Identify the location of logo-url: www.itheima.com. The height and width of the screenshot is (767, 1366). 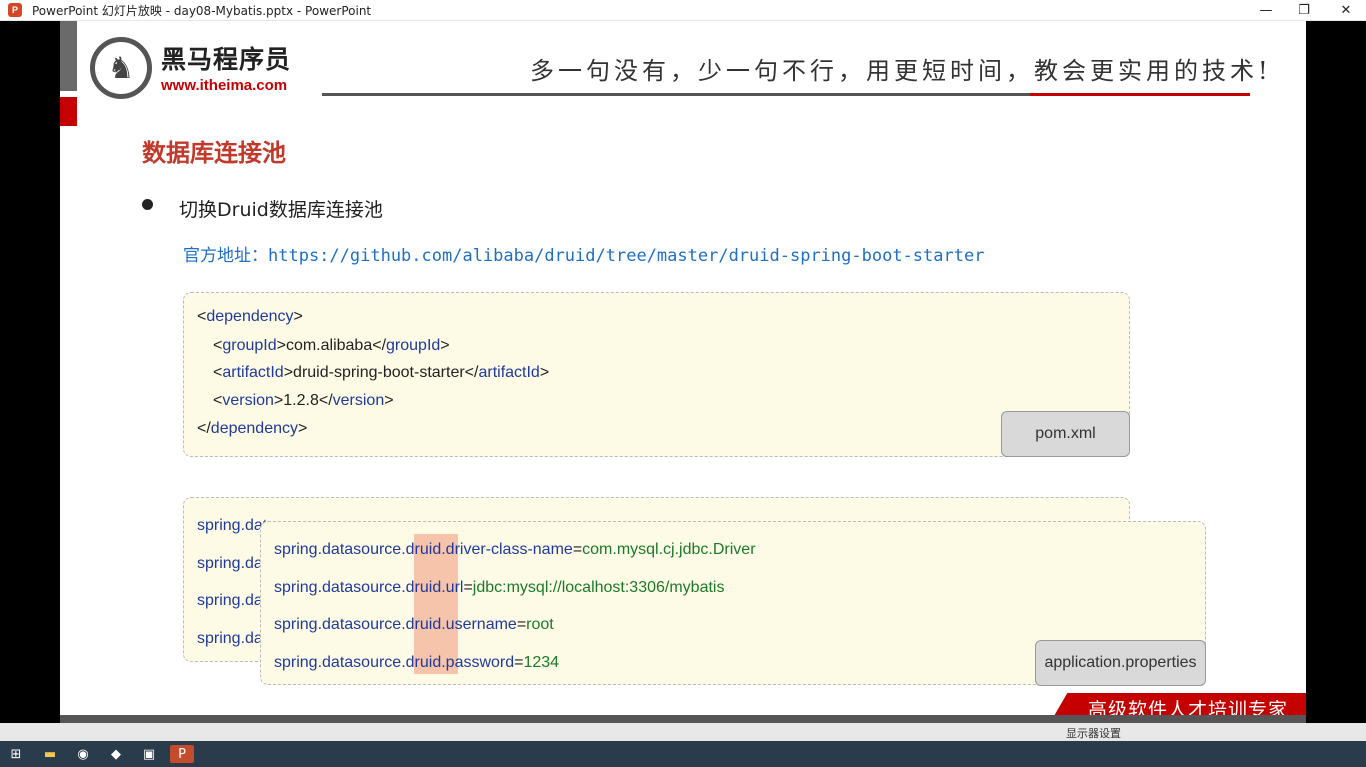
(224, 85).